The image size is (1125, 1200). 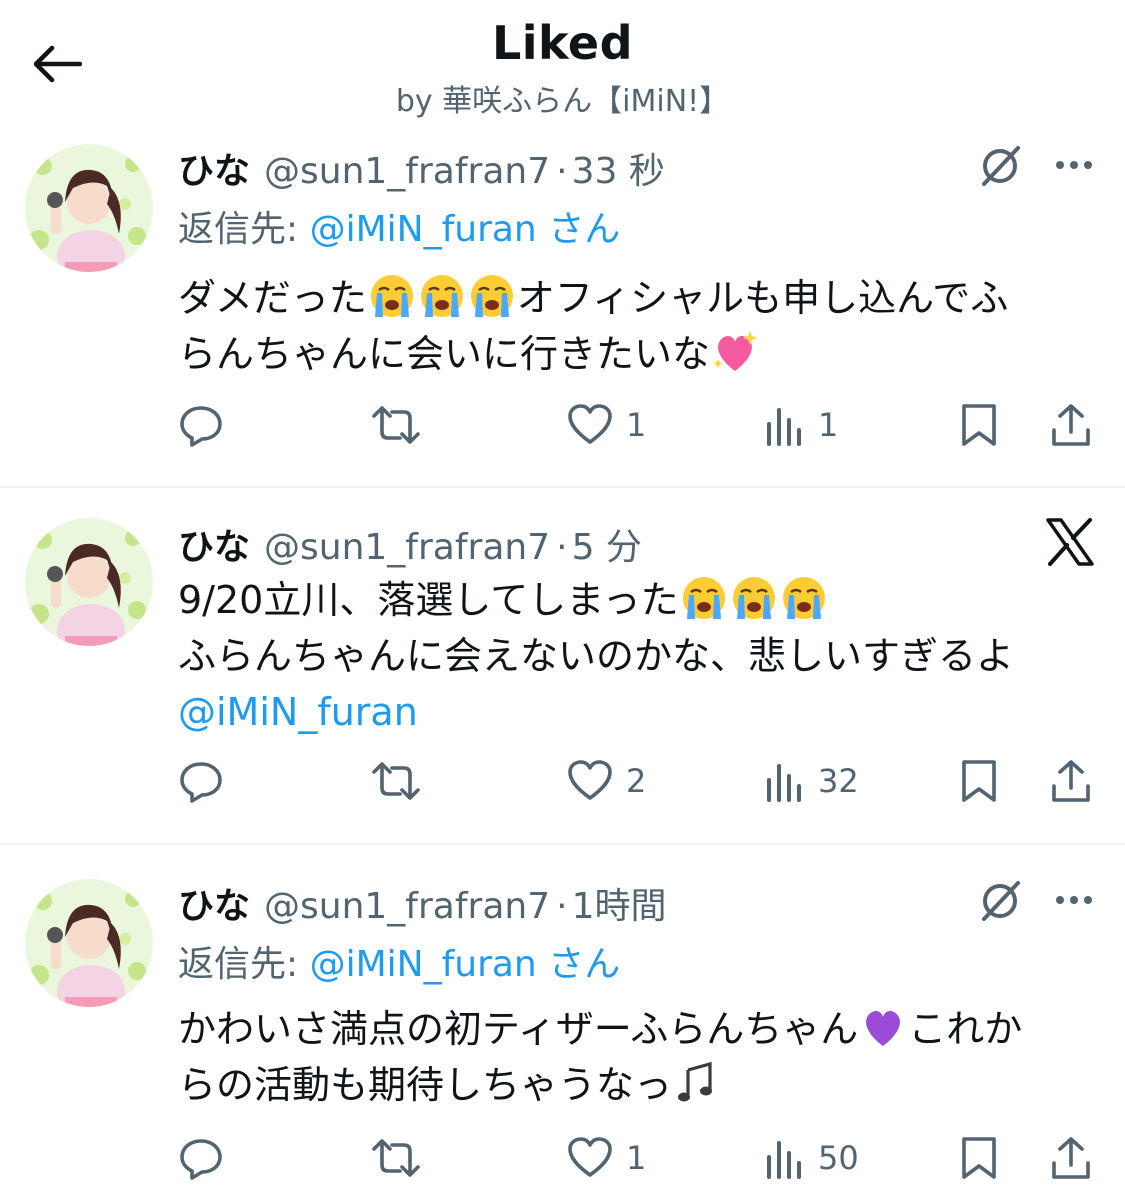 What do you see at coordinates (828, 425) in the screenshot?
I see `views-count: 1` at bounding box center [828, 425].